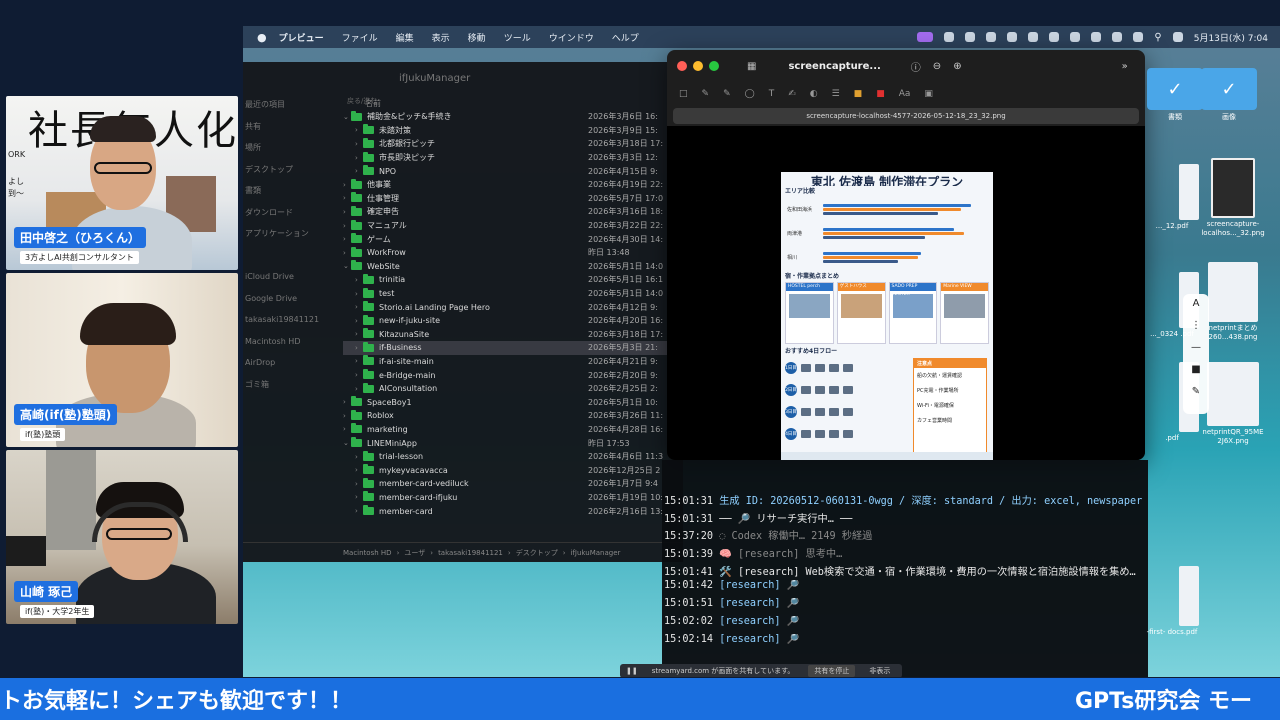 This screenshot has height=720, width=1280. Describe the element at coordinates (714, 66) in the screenshot. I see `zoom-icon` at that location.